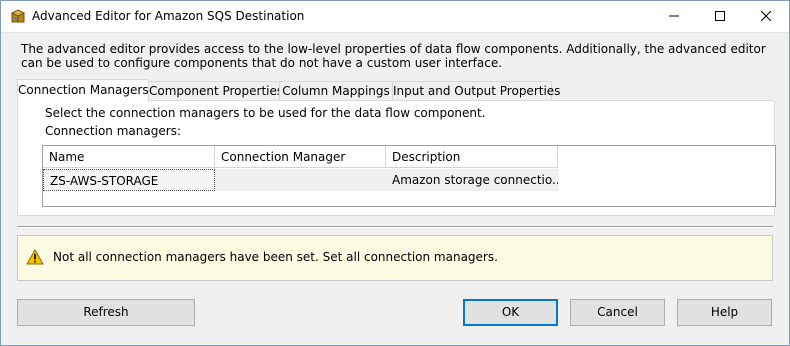  I want to click on tab-connection-managers: Connection Managers, so click(83, 90).